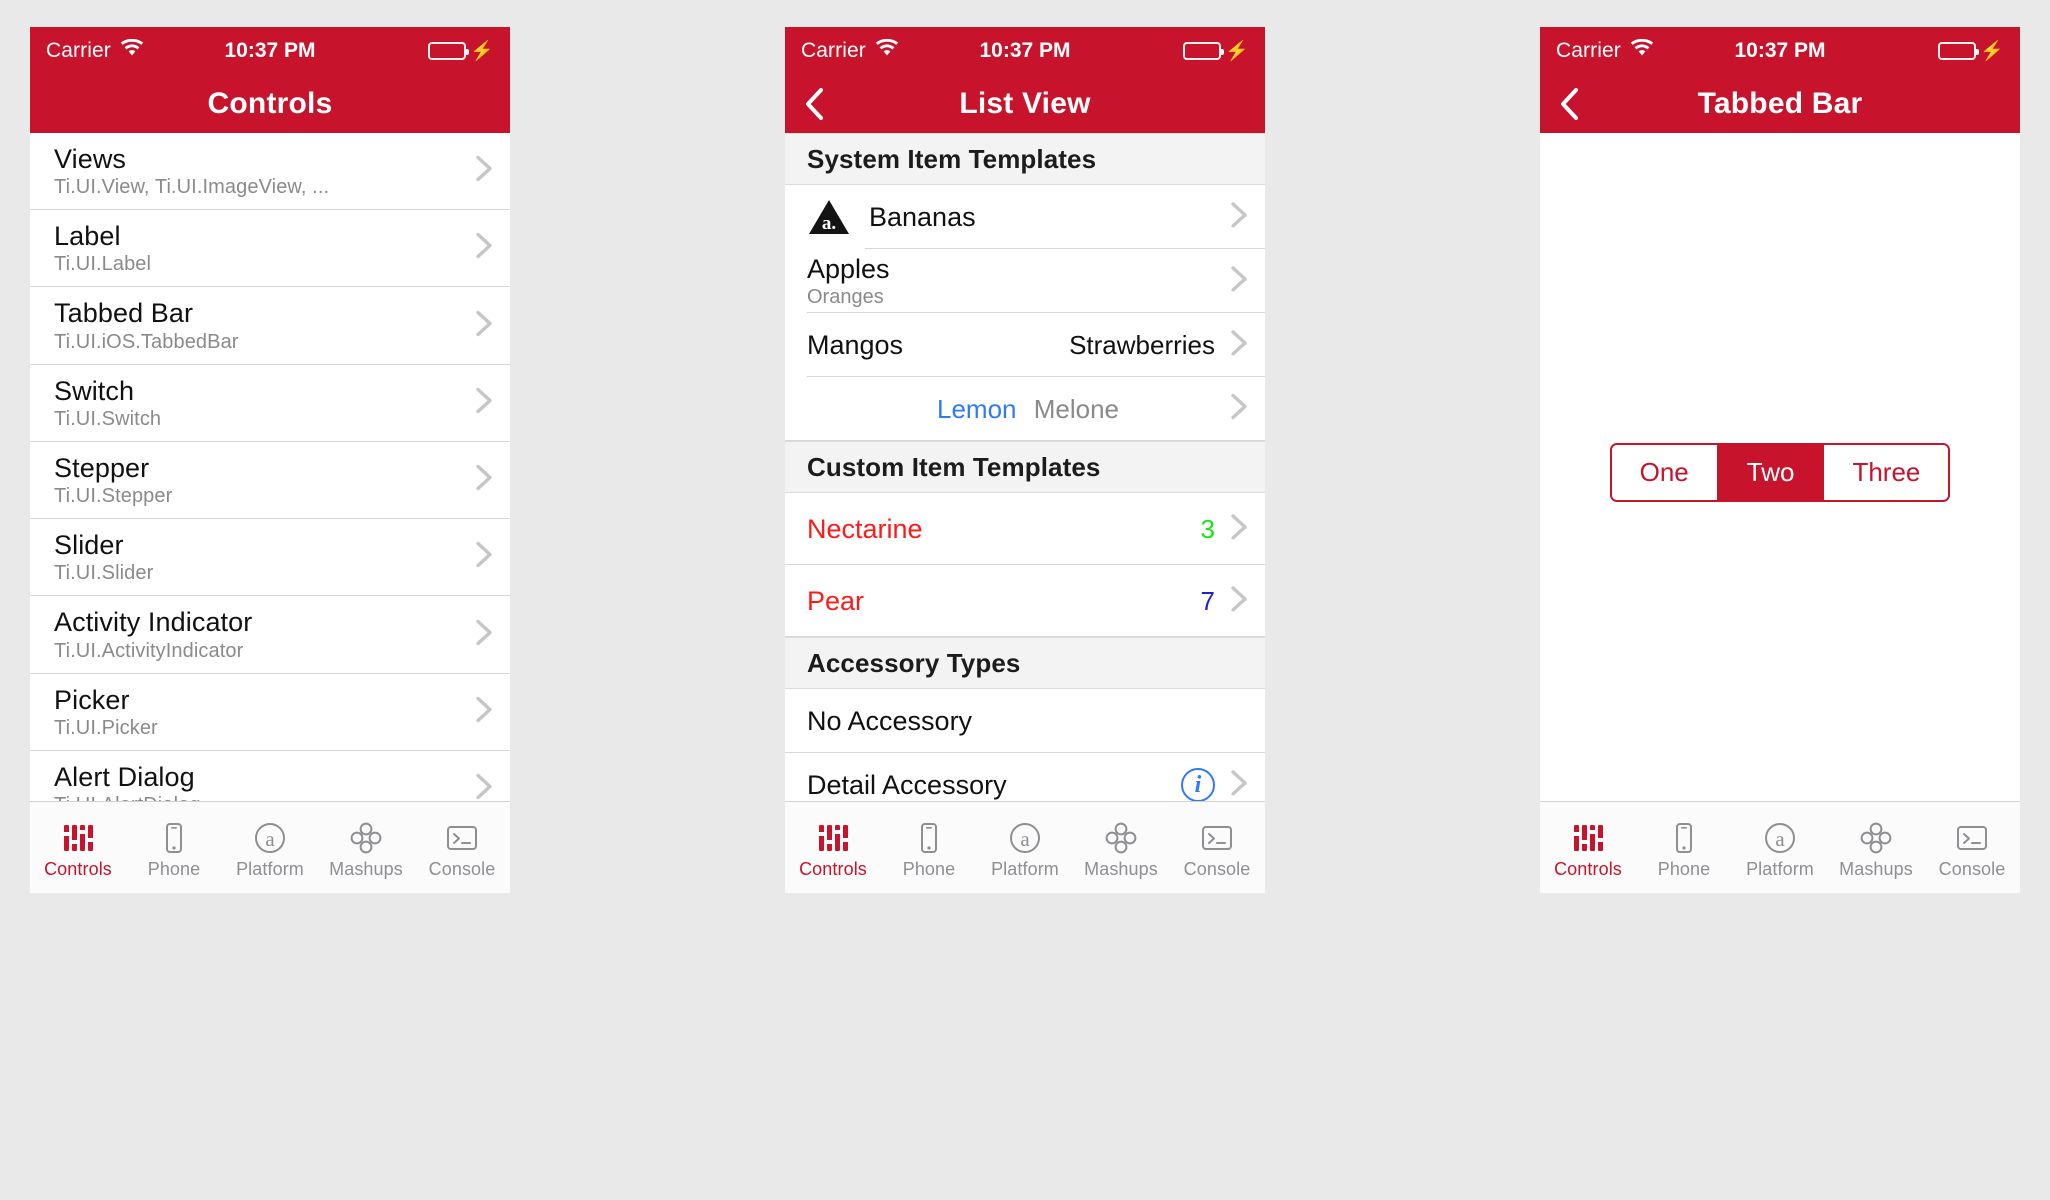 This screenshot has height=1200, width=2050. What do you see at coordinates (1025, 159) in the screenshot?
I see `section-header: System Item Templates` at bounding box center [1025, 159].